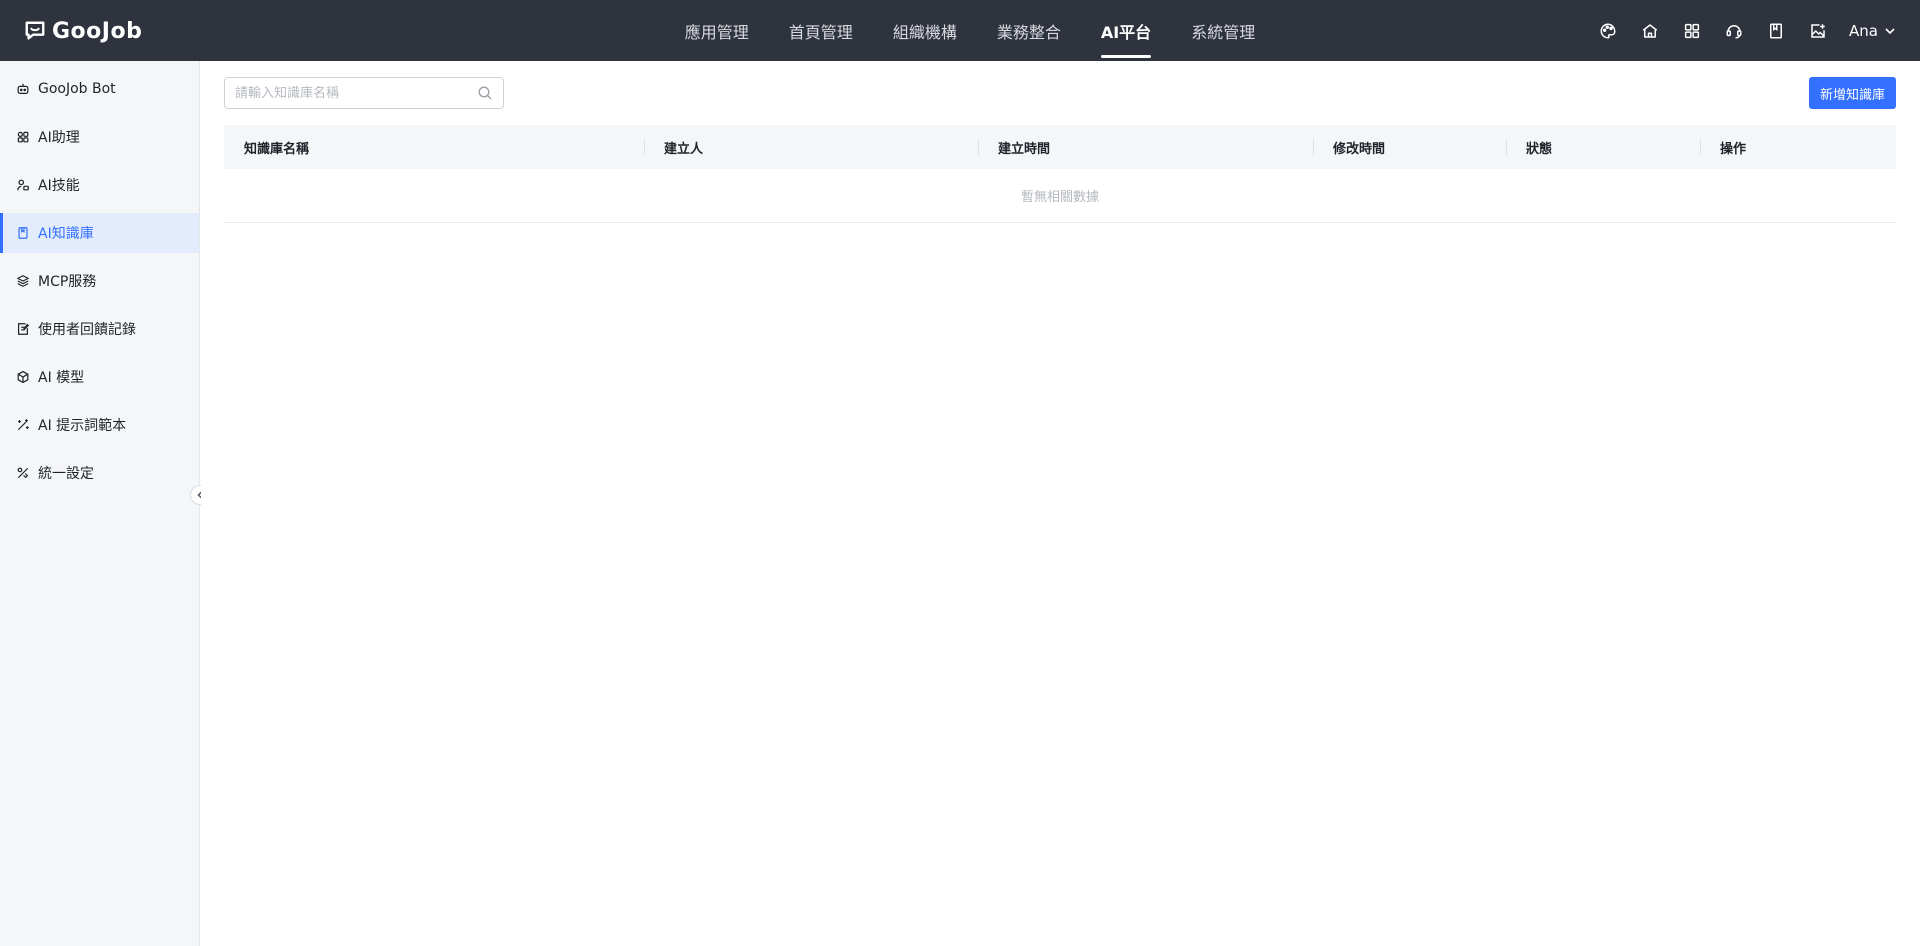 This screenshot has height=946, width=1920. Describe the element at coordinates (960, 30) in the screenshot. I see `top-navbar: GooJob 應用管理 首頁管理 組織機構 業務整合 AI平台 系統管理 Ana` at that location.